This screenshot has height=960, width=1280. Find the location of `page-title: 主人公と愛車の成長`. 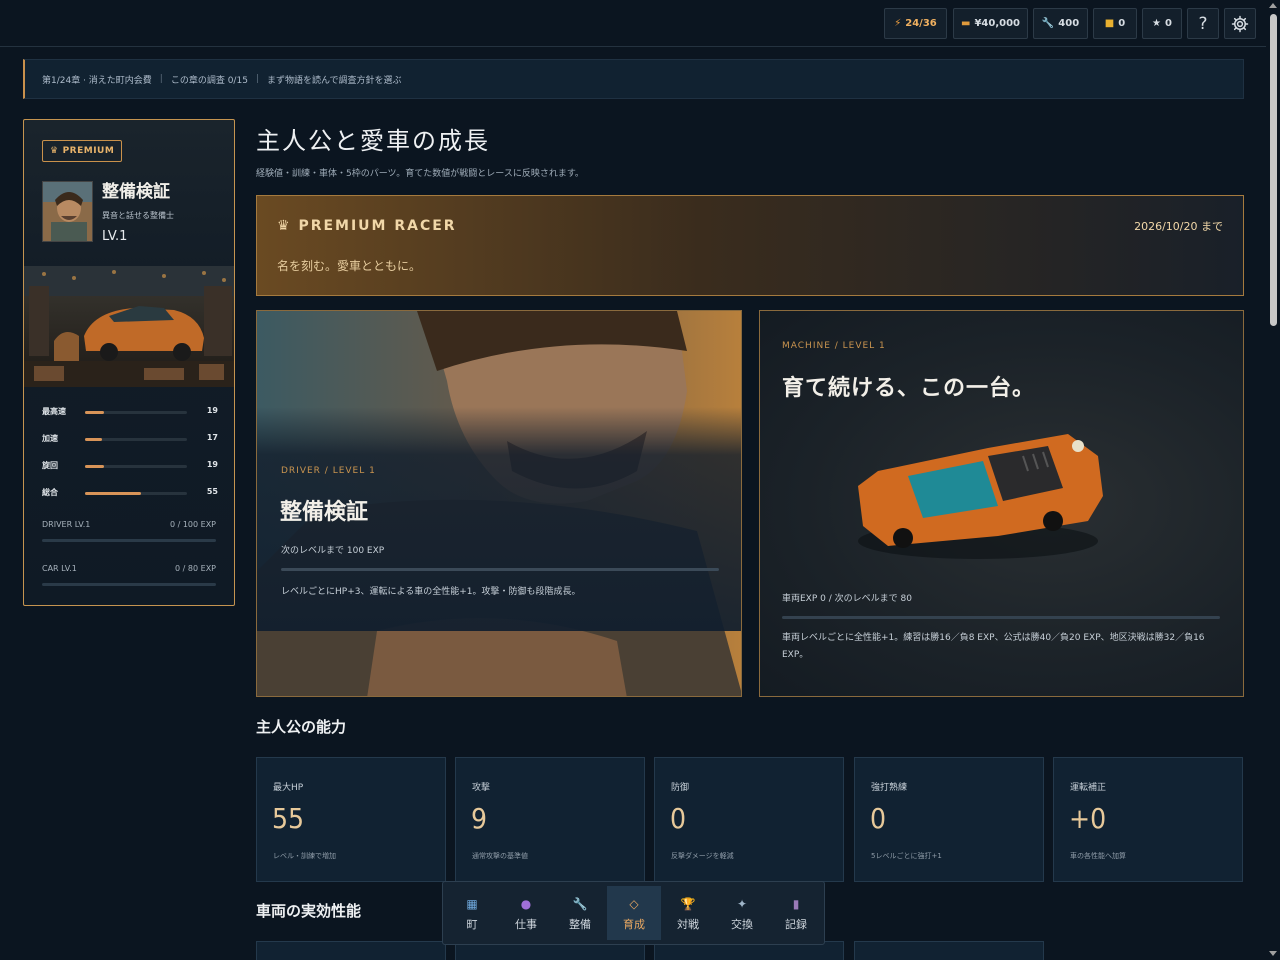

page-title: 主人公と愛車の成長 is located at coordinates (373, 141).